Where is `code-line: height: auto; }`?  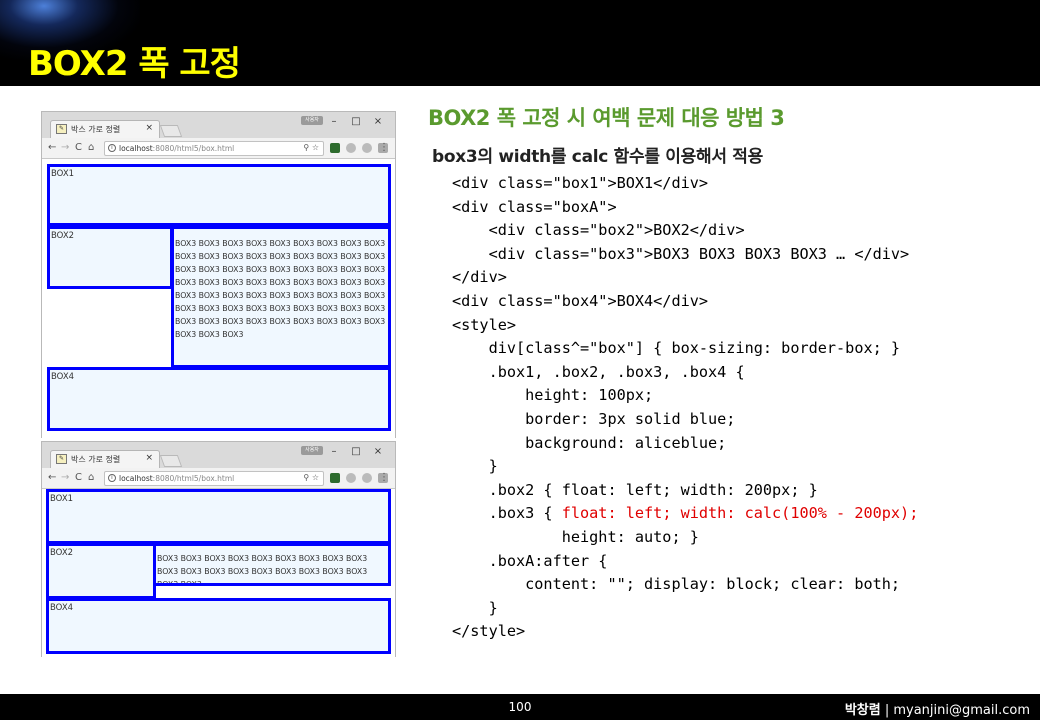
code-line: height: auto; } is located at coordinates (575, 536).